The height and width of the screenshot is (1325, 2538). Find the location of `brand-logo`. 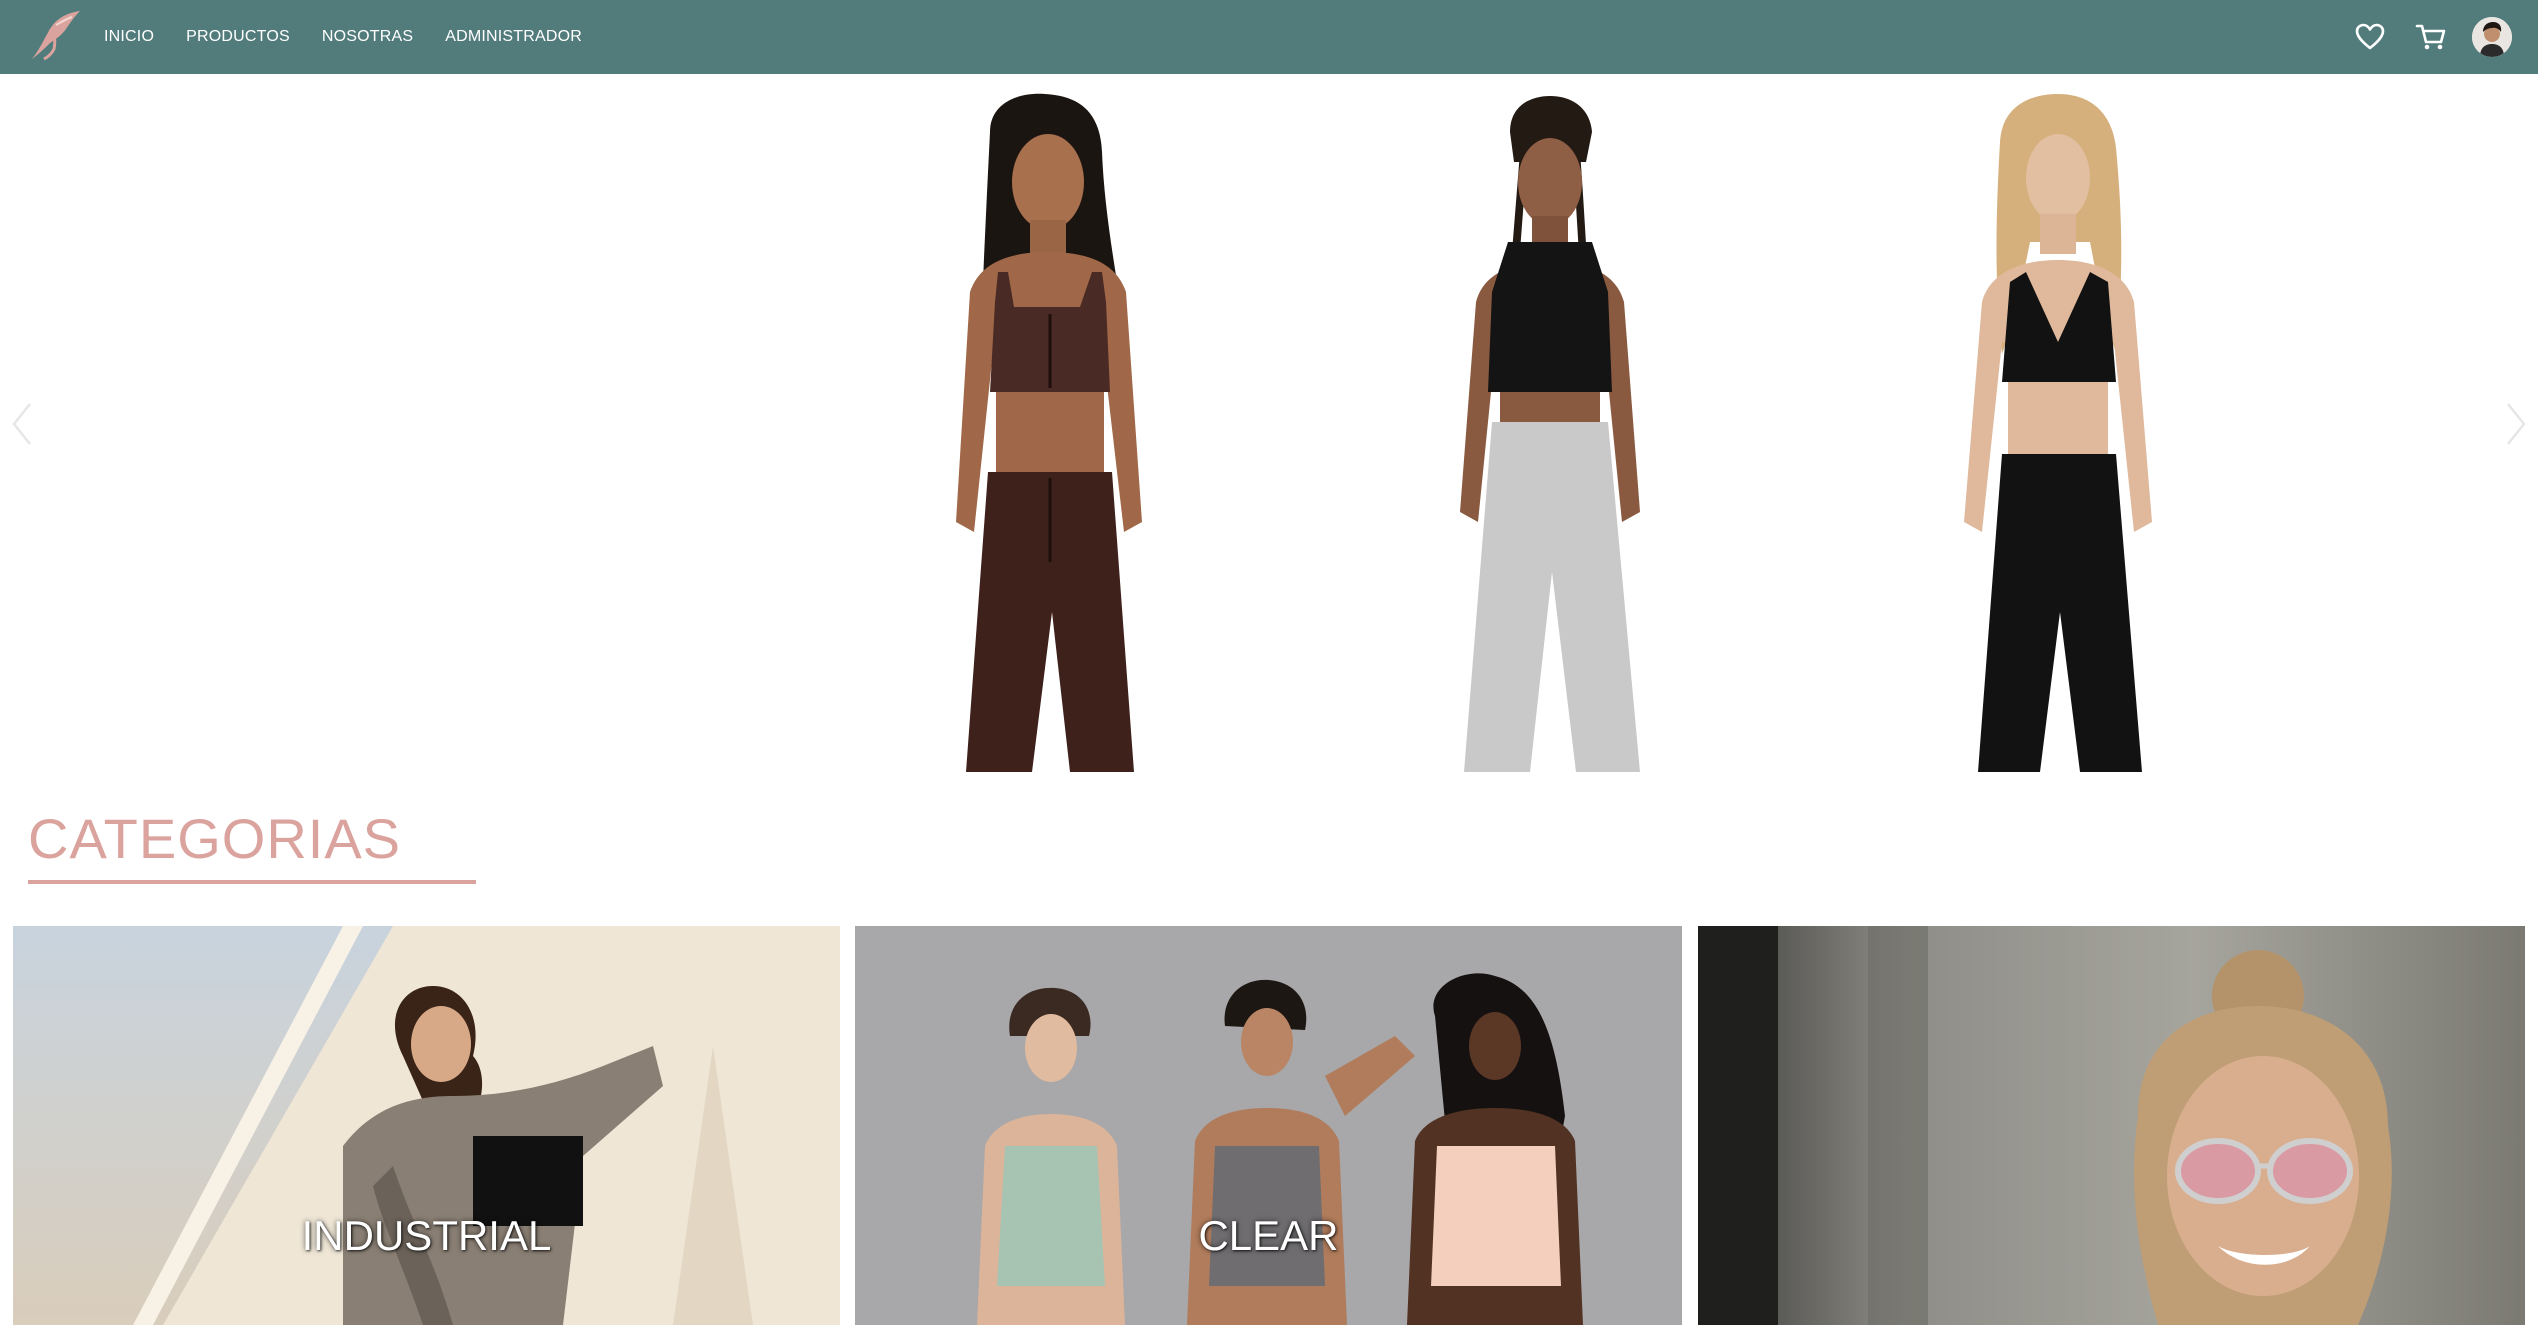

brand-logo is located at coordinates (55, 36).